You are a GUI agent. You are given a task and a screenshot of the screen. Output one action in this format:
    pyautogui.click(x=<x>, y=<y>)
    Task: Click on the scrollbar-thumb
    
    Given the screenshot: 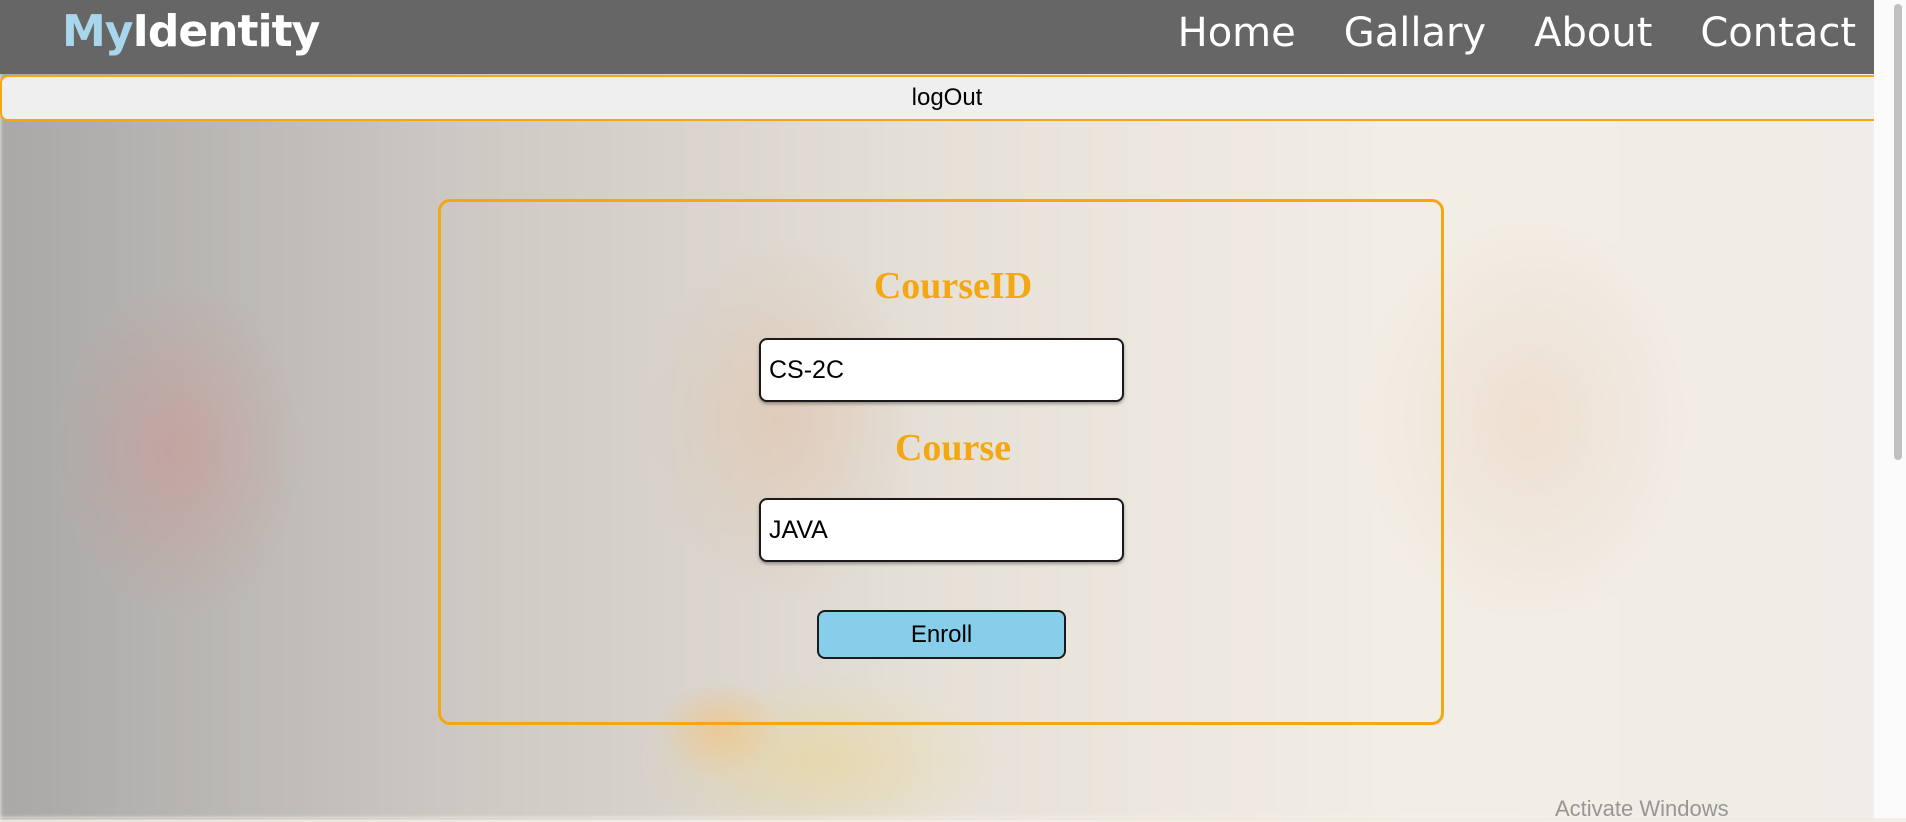 What is the action you would take?
    pyautogui.click(x=1898, y=232)
    